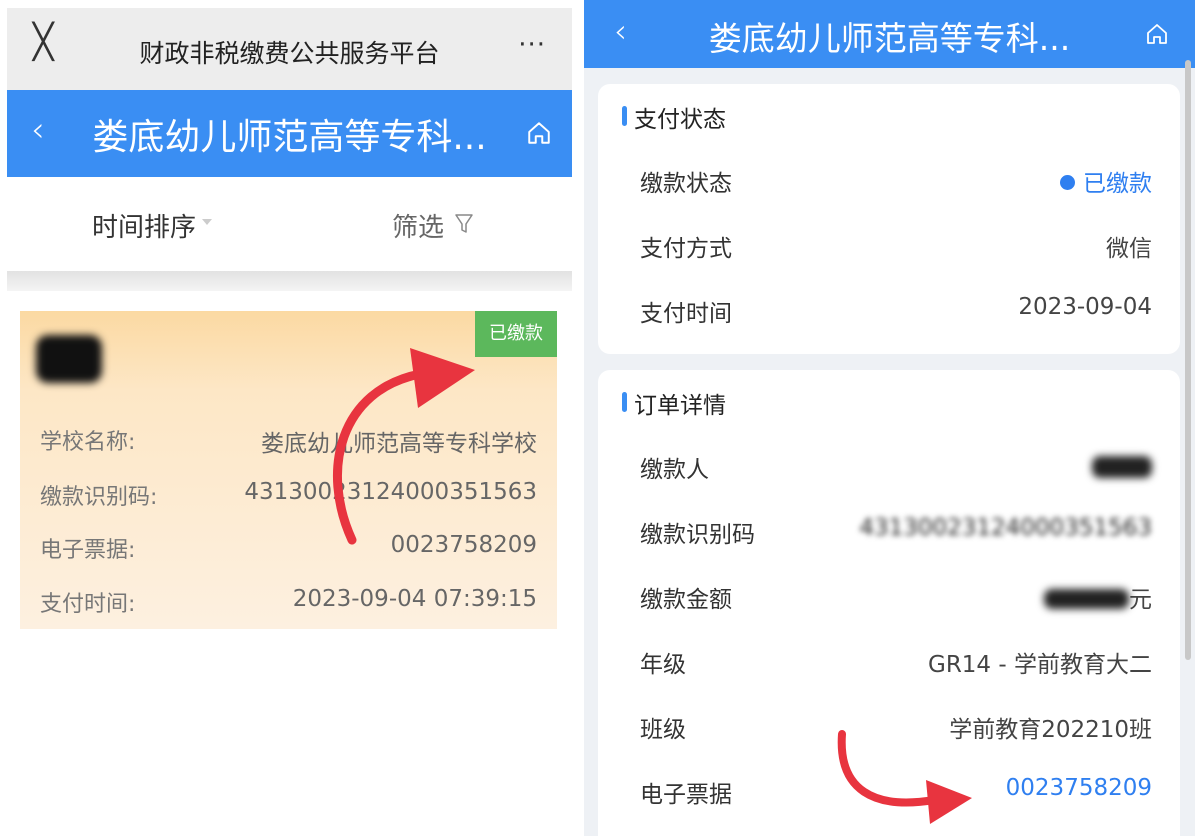 Image resolution: width=1195 pixels, height=836 pixels. Describe the element at coordinates (1050, 730) in the screenshot. I see `row-value: 学前教育202210班` at that location.